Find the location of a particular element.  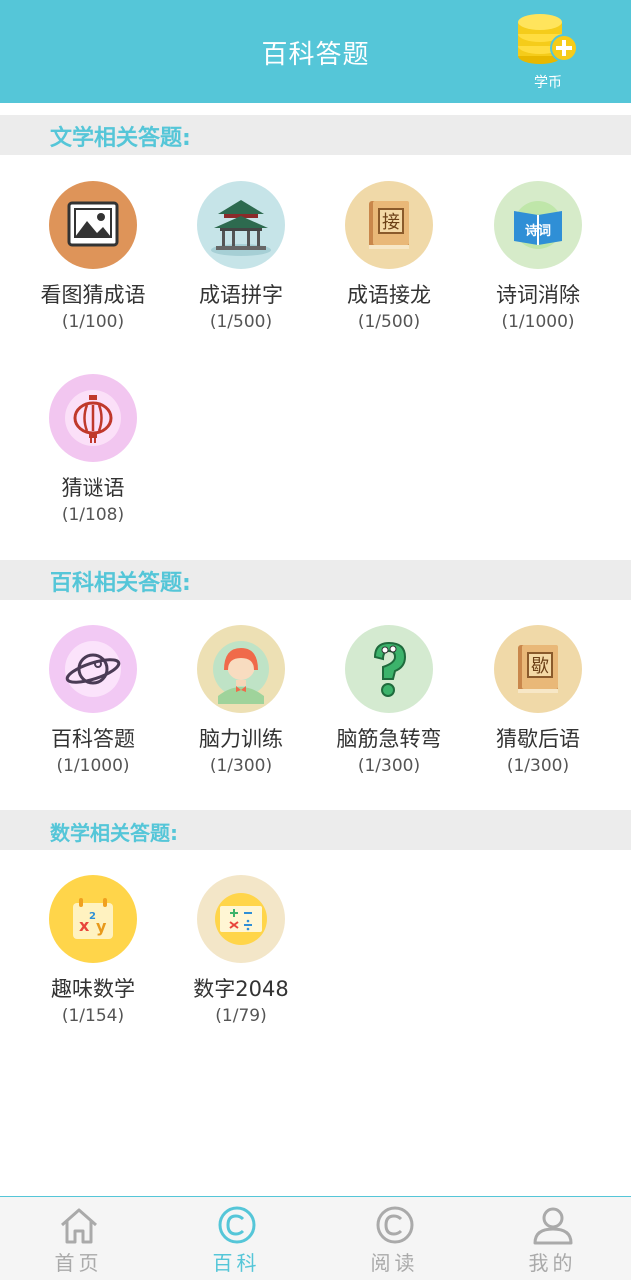

quiz-item-poetry-clear: 诗词 诗词消除 (1/1000) is located at coordinates (538, 261).